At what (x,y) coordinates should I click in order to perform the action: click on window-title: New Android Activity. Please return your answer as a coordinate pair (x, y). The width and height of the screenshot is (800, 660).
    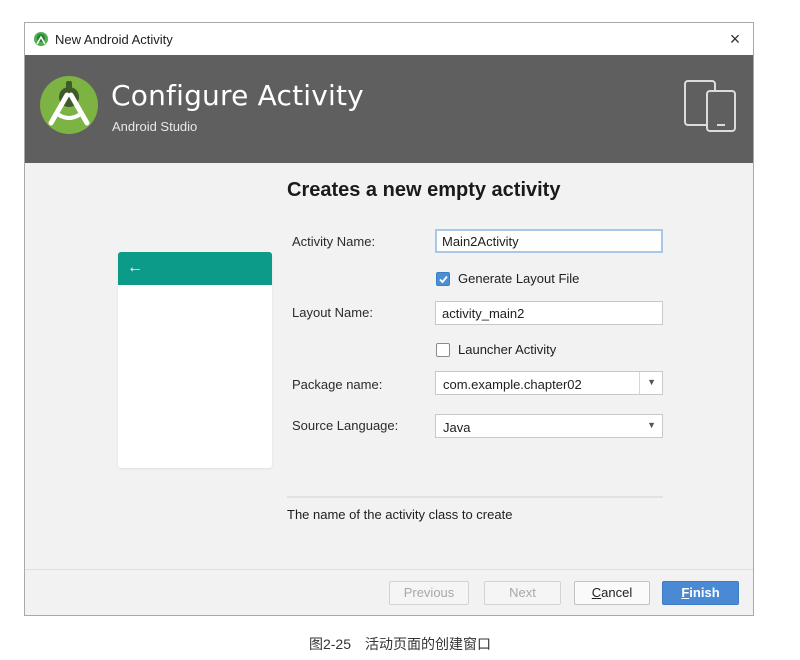
    Looking at the image, I should click on (114, 39).